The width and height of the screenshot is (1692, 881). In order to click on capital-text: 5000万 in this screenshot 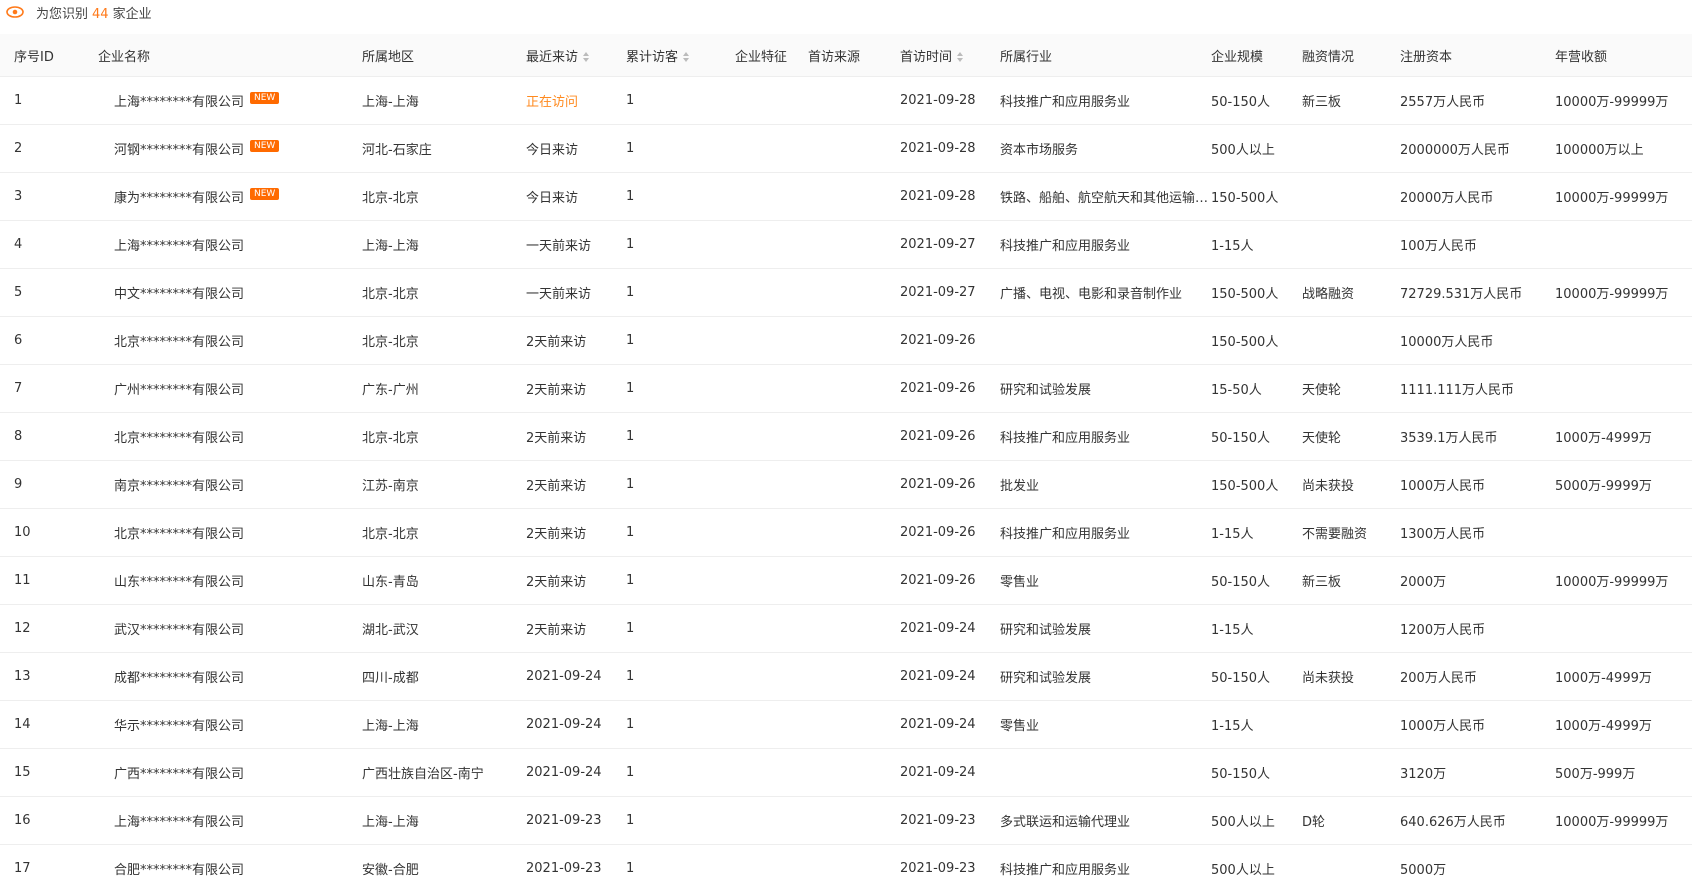, I will do `click(1423, 870)`.